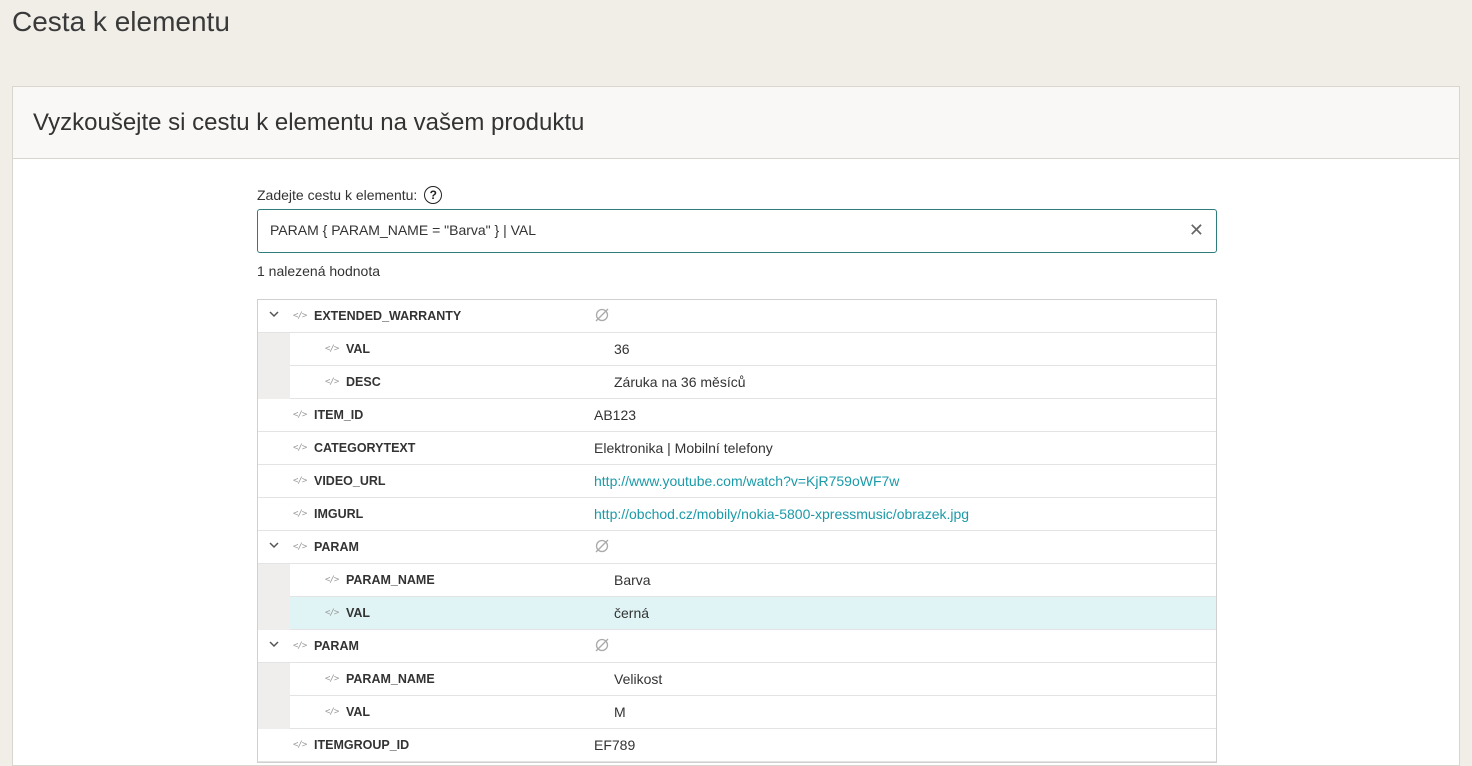  Describe the element at coordinates (339, 514) in the screenshot. I see `element-name: IMGURL` at that location.